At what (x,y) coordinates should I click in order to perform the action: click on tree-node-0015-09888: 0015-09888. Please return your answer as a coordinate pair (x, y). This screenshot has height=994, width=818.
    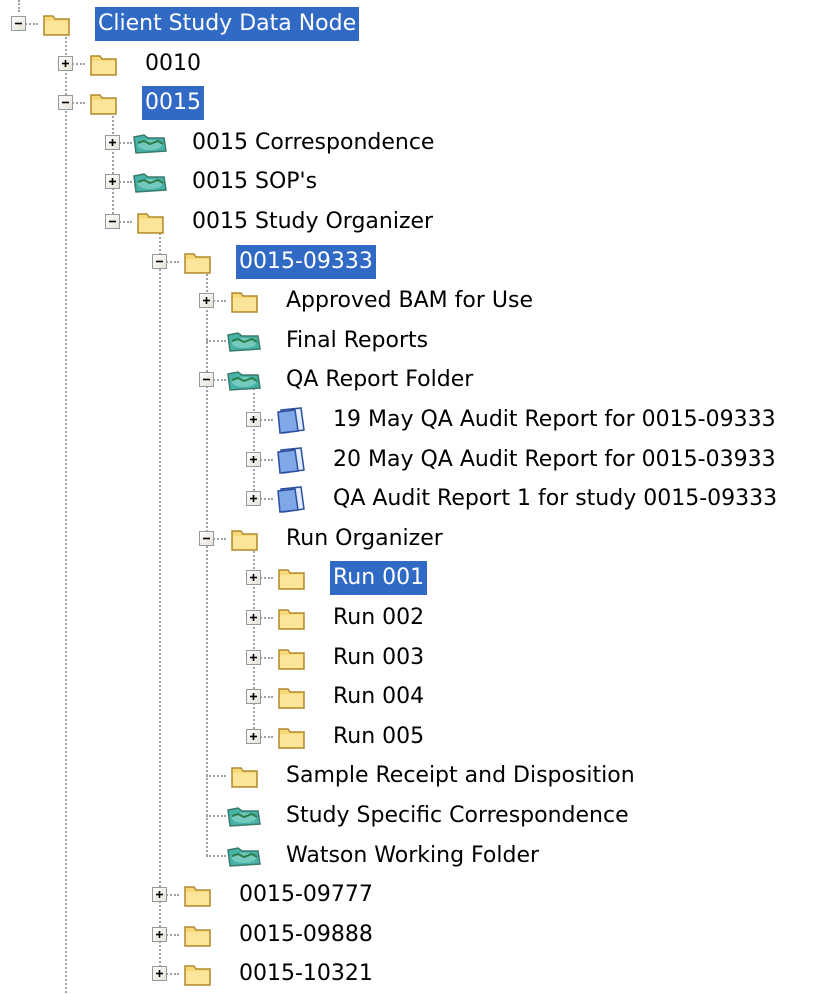
    Looking at the image, I should click on (479, 935).